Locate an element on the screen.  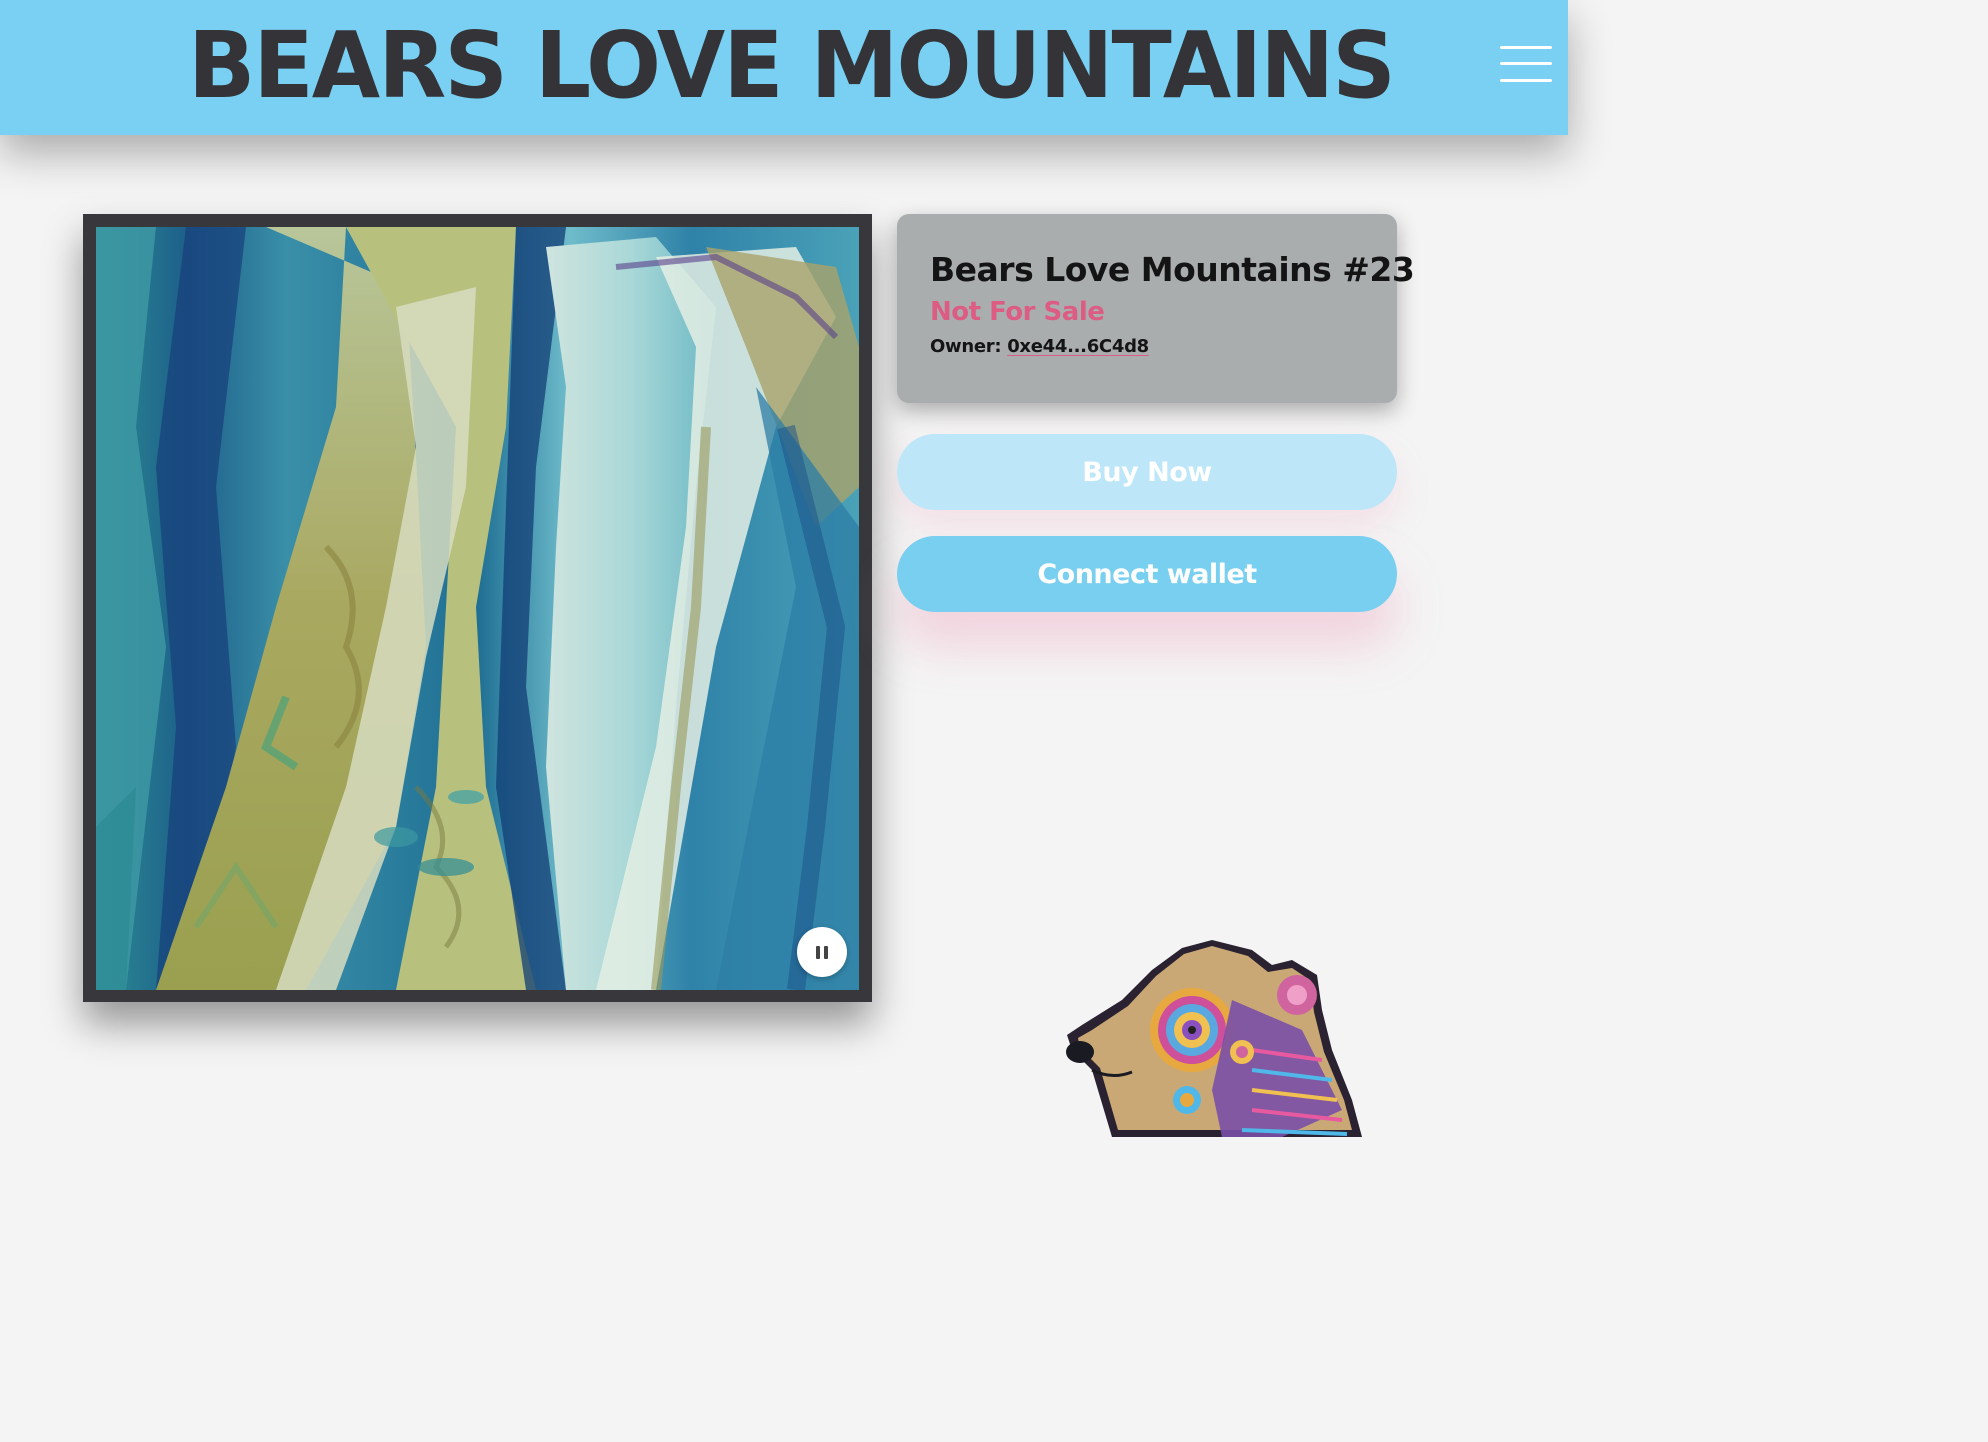
buy-now-button: Buy Now is located at coordinates (1147, 472).